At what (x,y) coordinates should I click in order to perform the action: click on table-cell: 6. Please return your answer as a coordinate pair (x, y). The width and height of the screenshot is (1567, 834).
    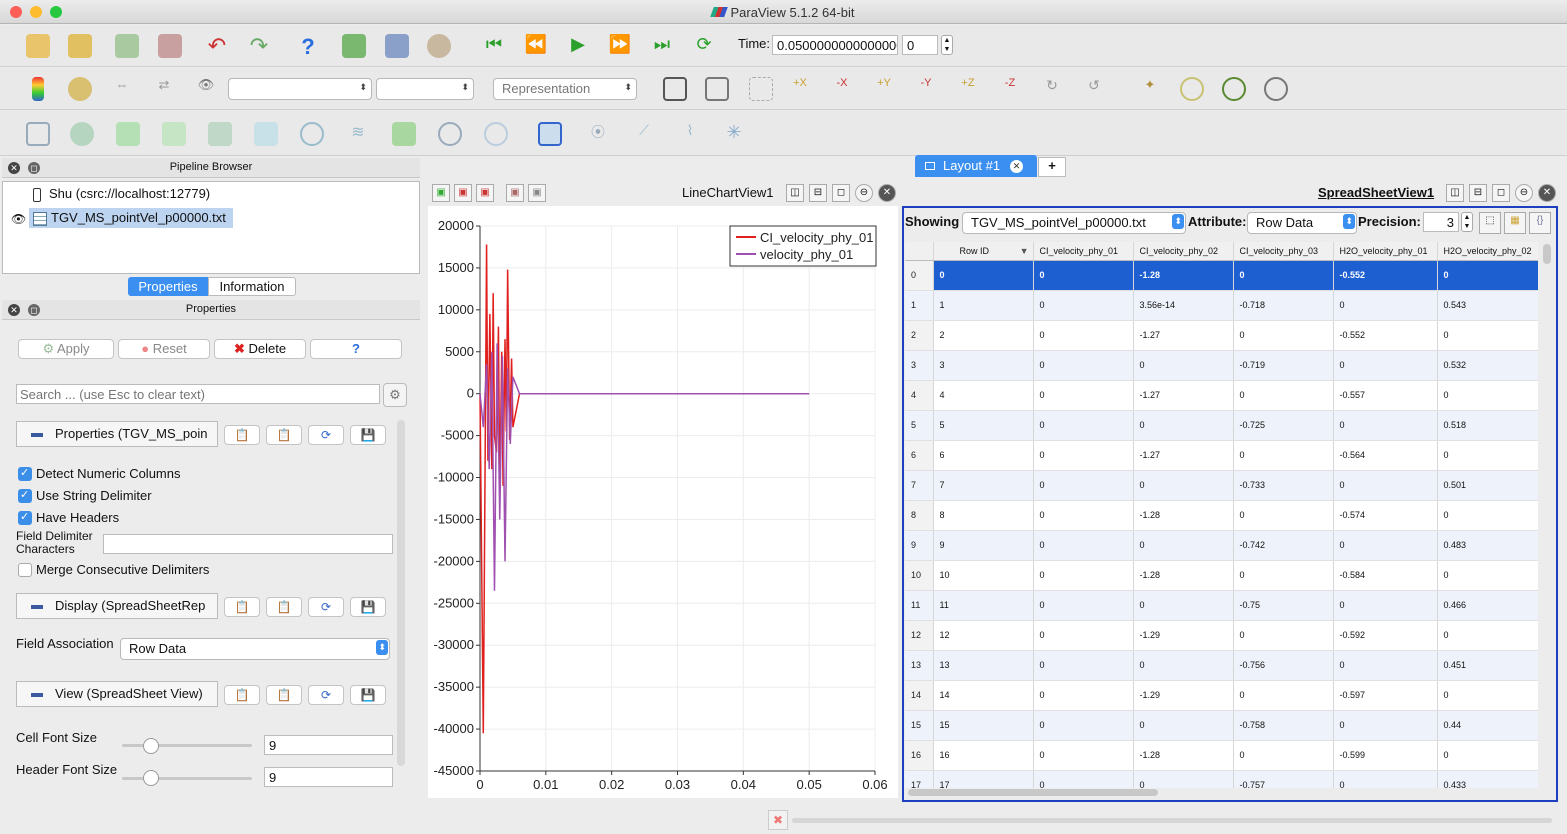
    Looking at the image, I should click on (983, 455).